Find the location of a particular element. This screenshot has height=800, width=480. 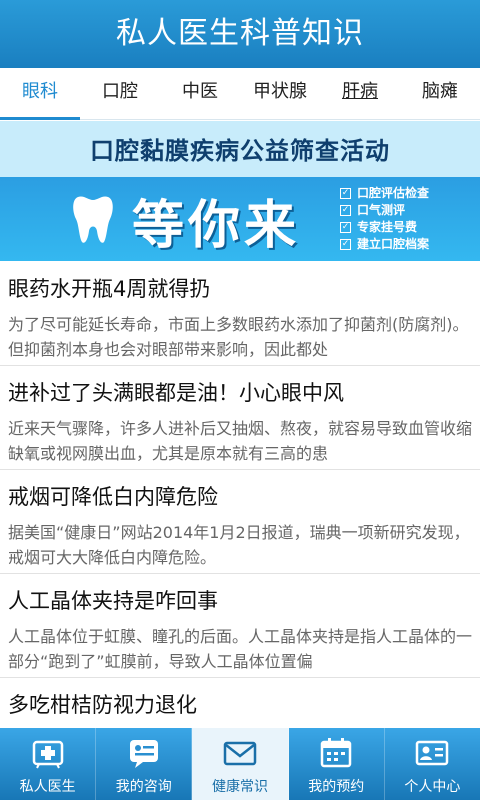

checklist-item: ✓ 口气测评 is located at coordinates (384, 210).